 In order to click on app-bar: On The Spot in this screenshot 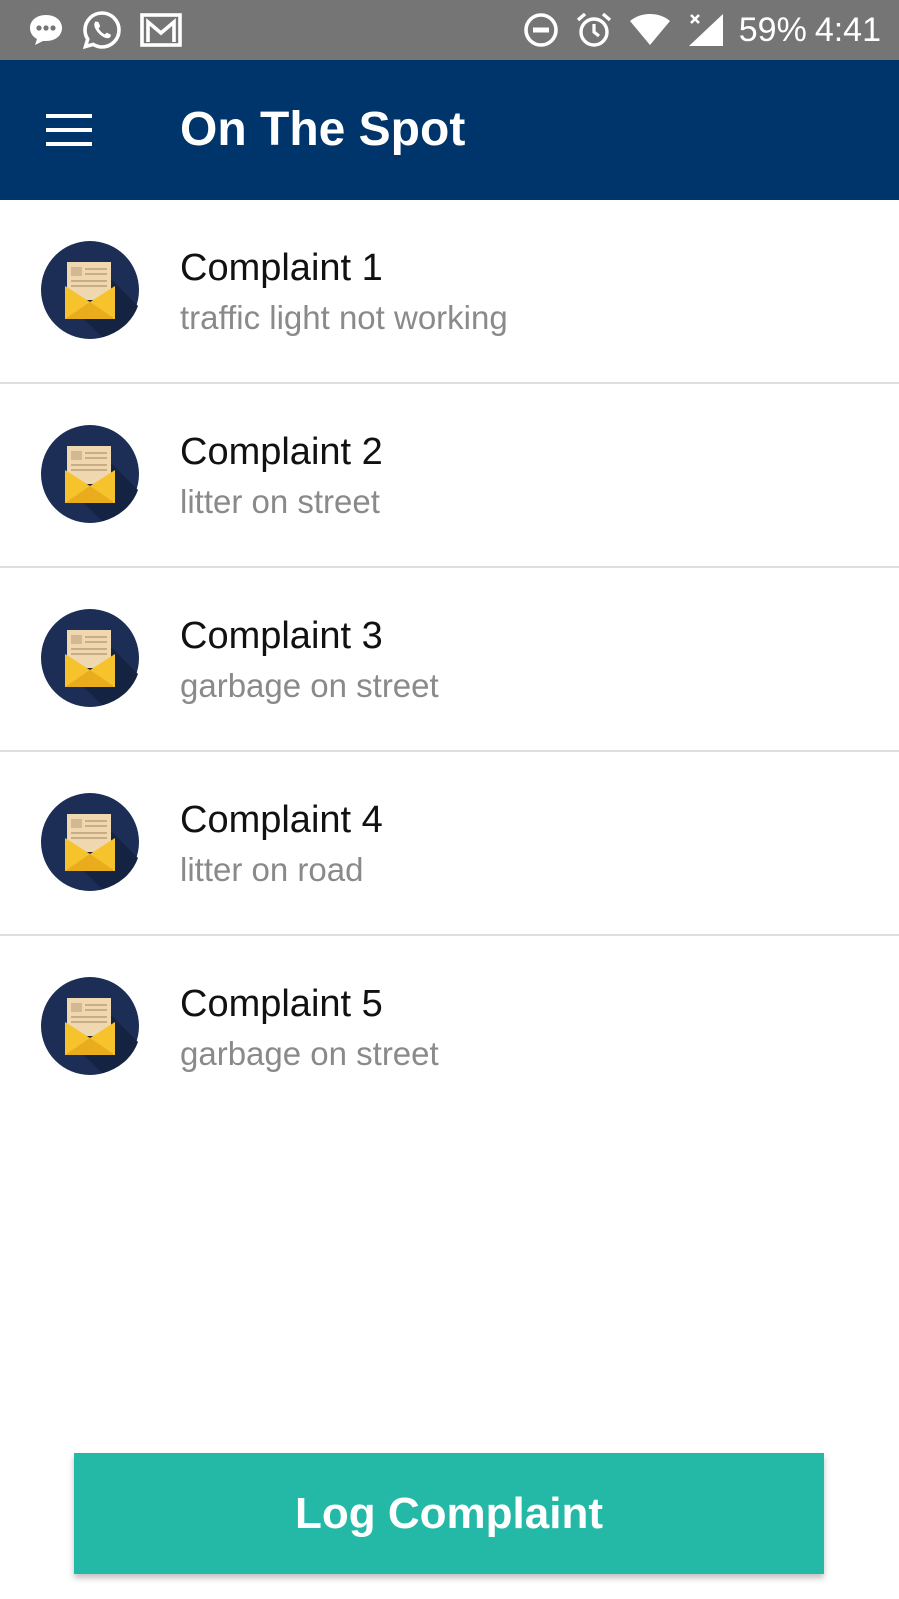, I will do `click(449, 130)`.